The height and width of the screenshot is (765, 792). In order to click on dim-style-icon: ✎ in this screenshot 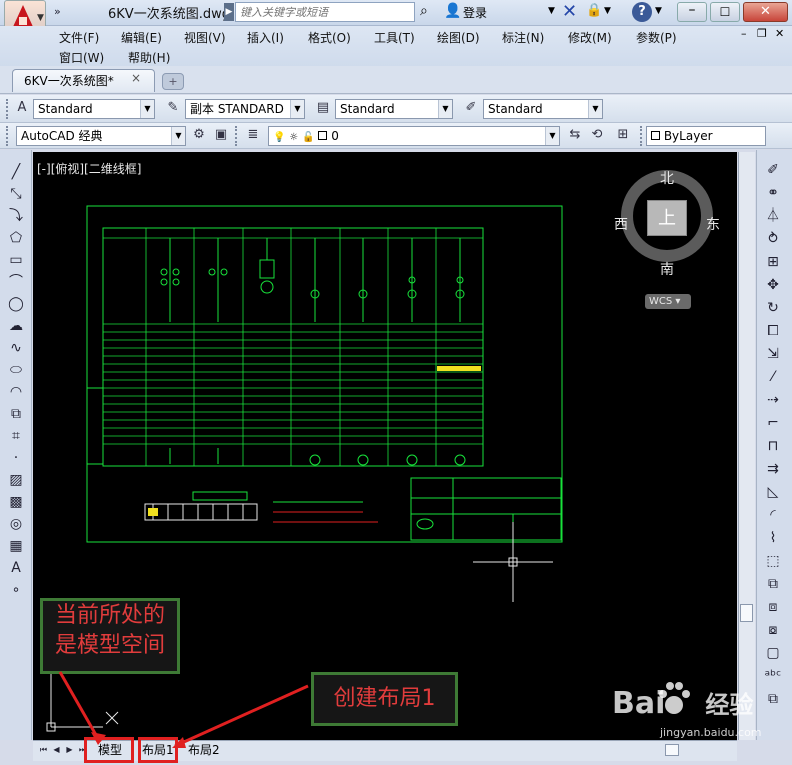, I will do `click(173, 108)`.